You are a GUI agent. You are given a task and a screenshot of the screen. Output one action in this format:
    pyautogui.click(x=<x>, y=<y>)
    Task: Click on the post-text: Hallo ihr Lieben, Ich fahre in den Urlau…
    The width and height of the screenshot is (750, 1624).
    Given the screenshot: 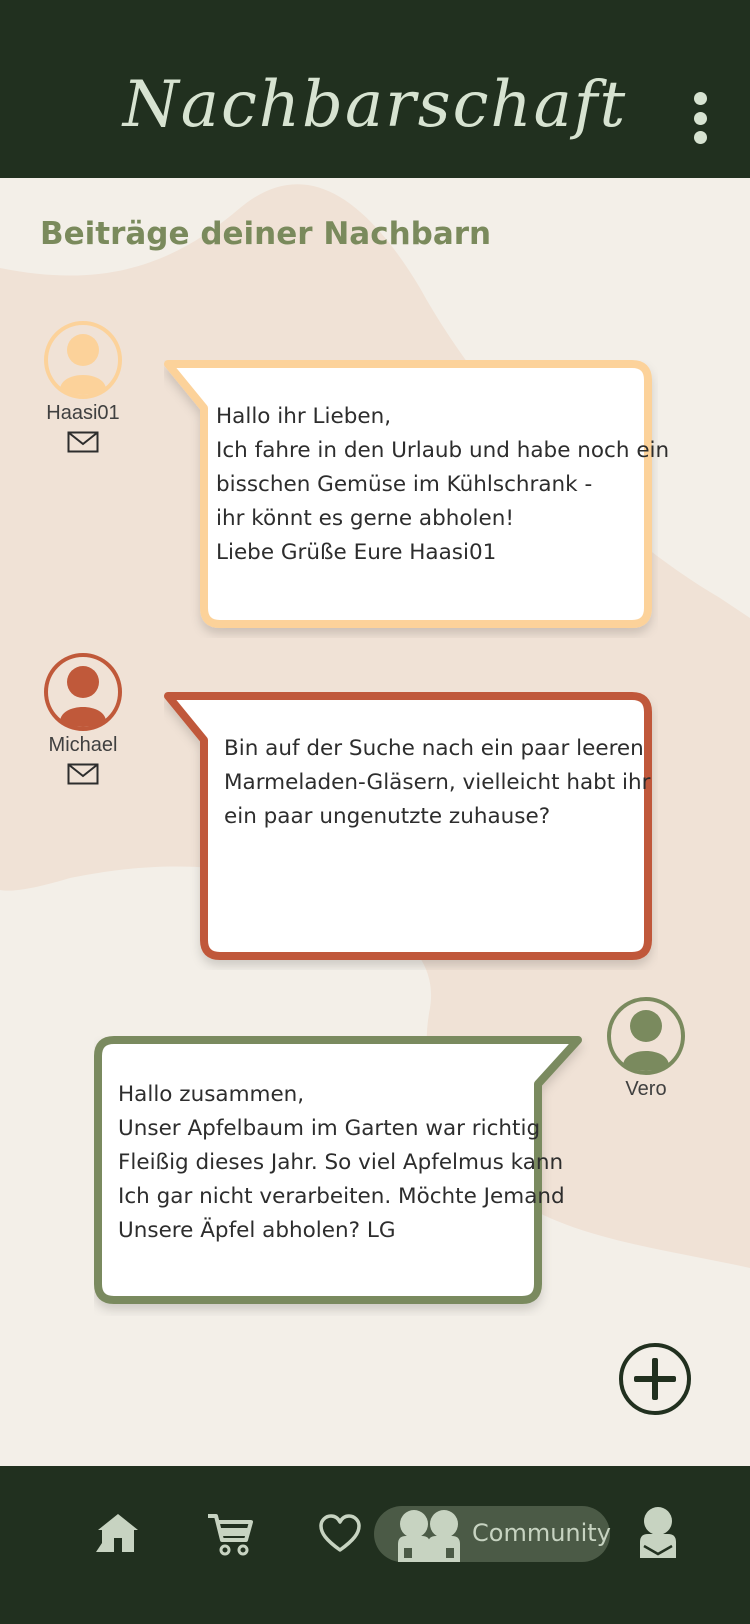 What is the action you would take?
    pyautogui.click(x=443, y=484)
    